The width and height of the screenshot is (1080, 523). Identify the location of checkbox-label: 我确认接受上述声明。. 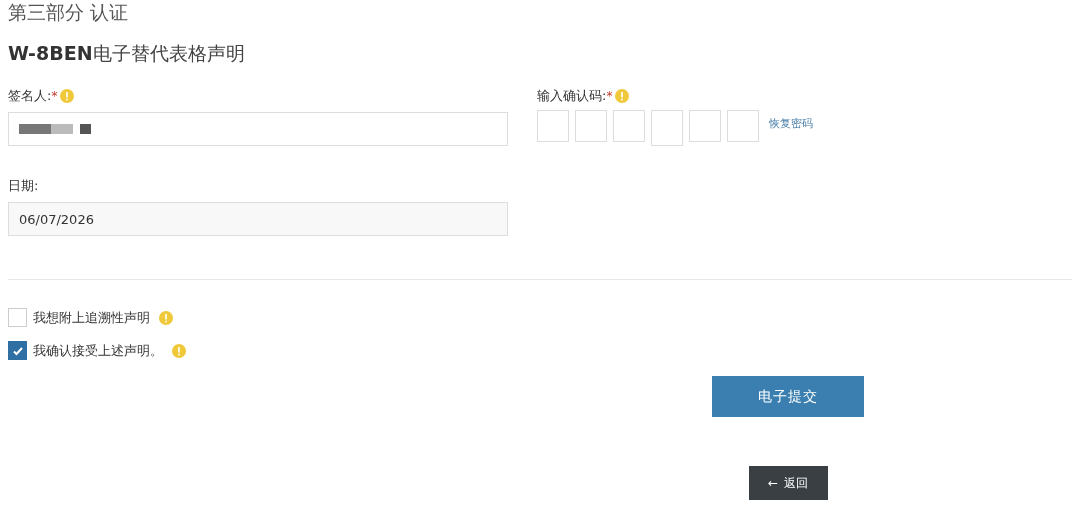
(98, 350).